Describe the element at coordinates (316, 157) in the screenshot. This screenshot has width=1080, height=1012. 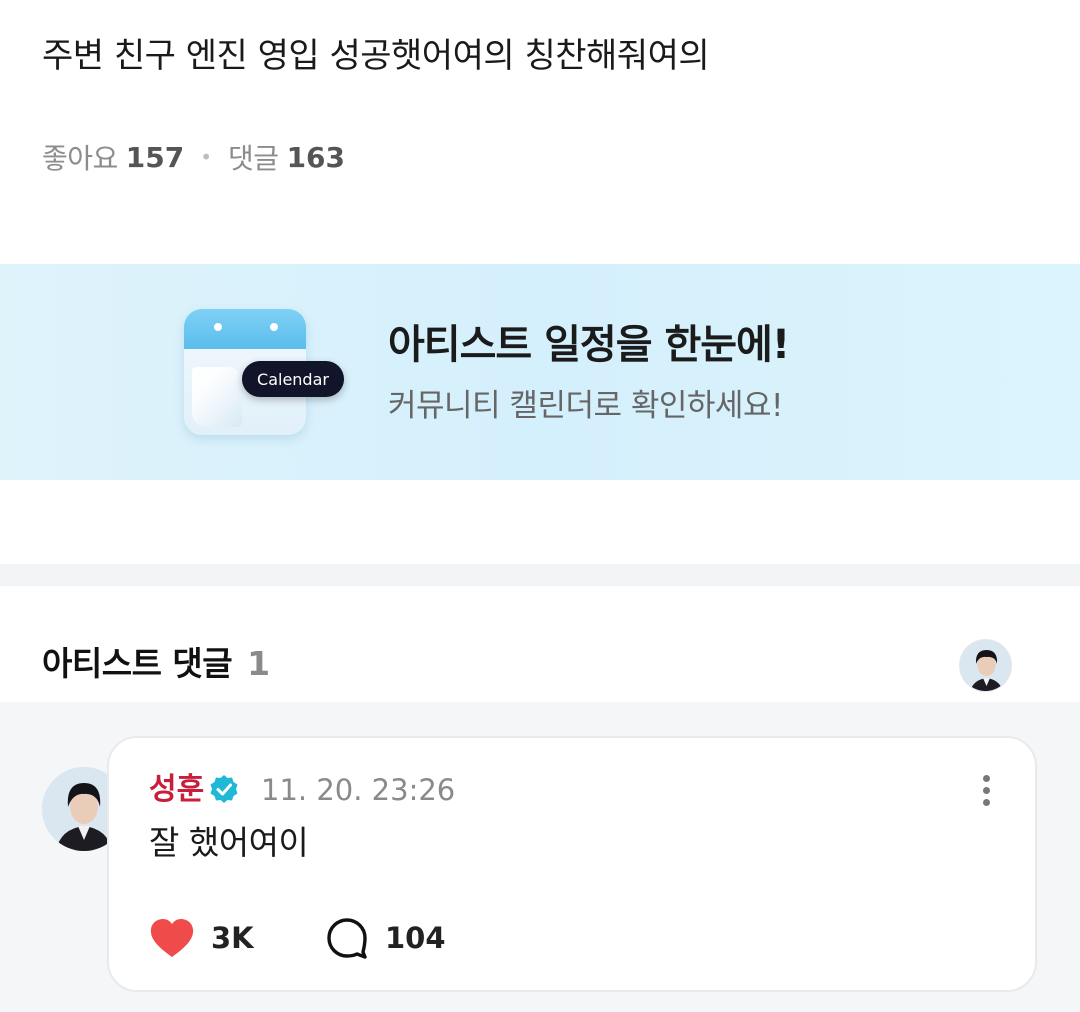
I see `comments-count: 163` at that location.